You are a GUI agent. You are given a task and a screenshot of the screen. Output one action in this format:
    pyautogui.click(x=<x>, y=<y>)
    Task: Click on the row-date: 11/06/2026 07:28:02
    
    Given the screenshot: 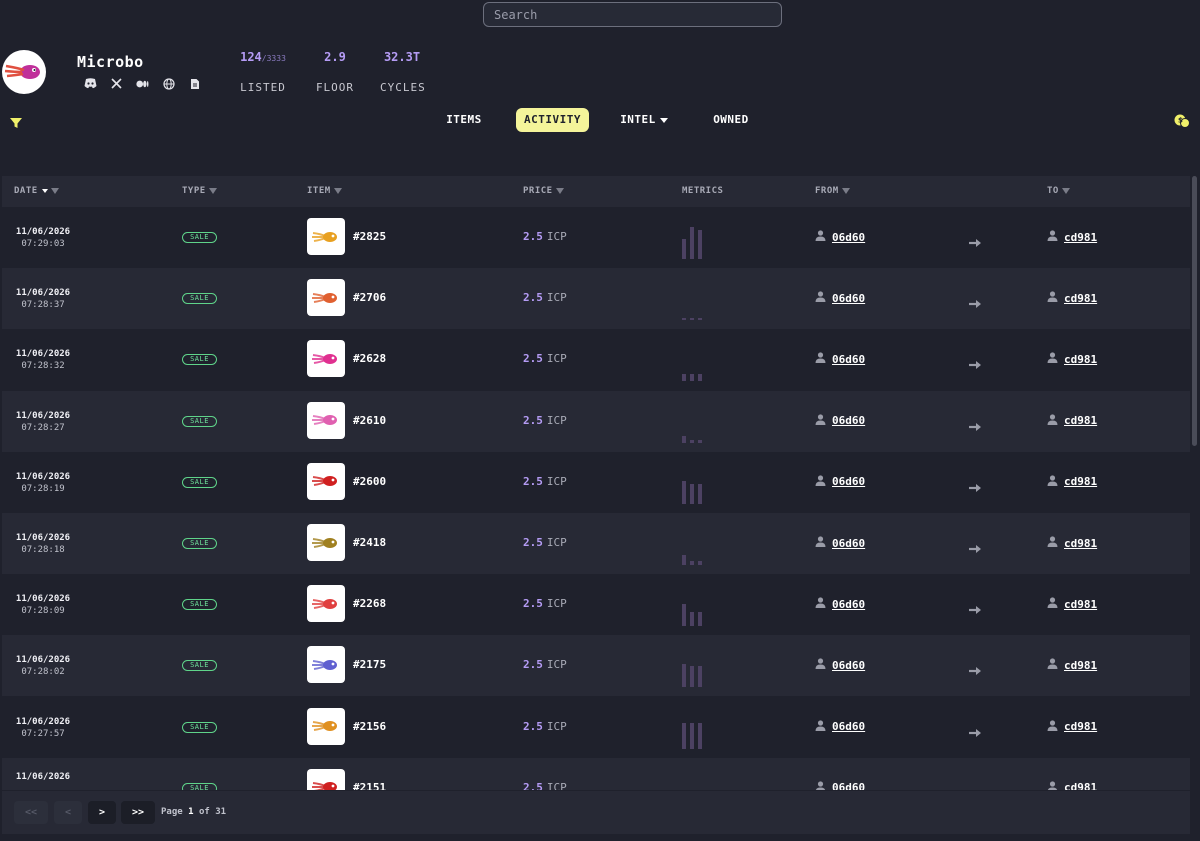 What is the action you would take?
    pyautogui.click(x=43, y=666)
    